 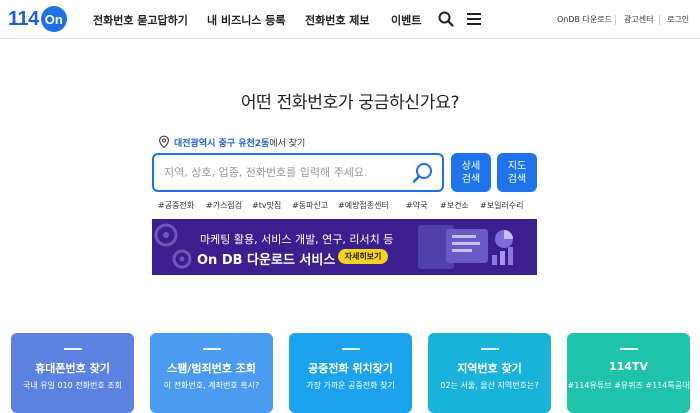 I want to click on card-title: 공중전화 위치찾기, so click(x=350, y=368).